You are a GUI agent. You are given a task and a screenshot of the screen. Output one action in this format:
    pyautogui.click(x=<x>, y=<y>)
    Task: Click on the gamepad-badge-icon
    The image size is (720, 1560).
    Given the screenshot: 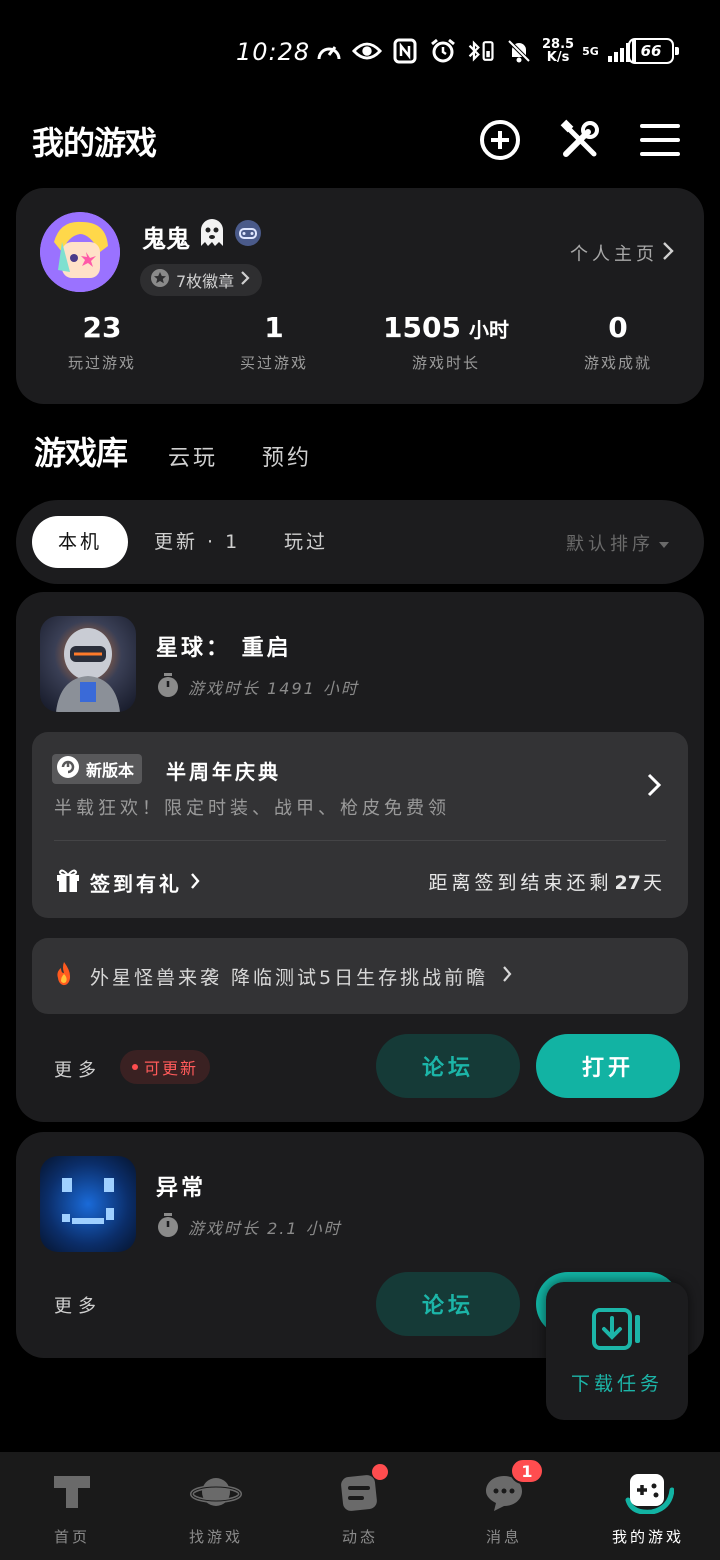 What is the action you would take?
    pyautogui.click(x=248, y=236)
    